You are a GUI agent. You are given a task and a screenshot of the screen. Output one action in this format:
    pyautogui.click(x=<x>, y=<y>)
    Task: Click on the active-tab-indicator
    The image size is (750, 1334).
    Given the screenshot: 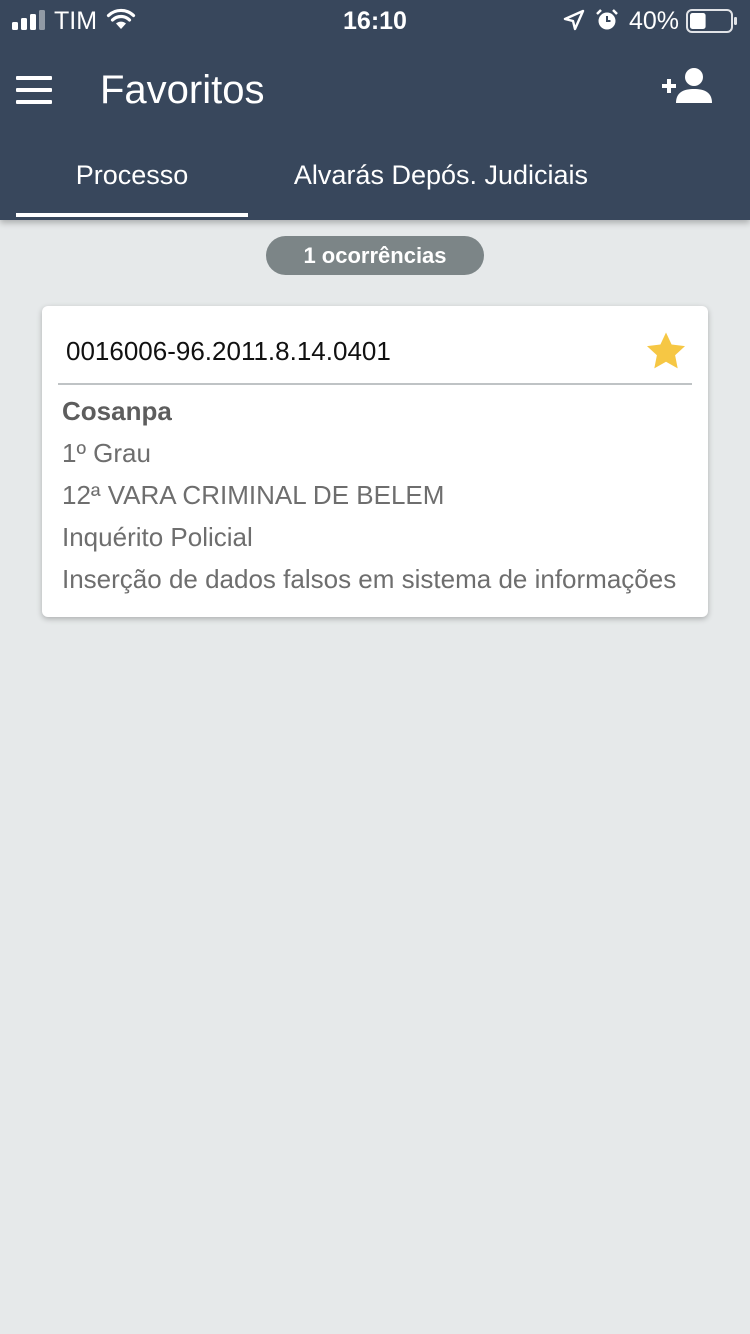 What is the action you would take?
    pyautogui.click(x=132, y=215)
    